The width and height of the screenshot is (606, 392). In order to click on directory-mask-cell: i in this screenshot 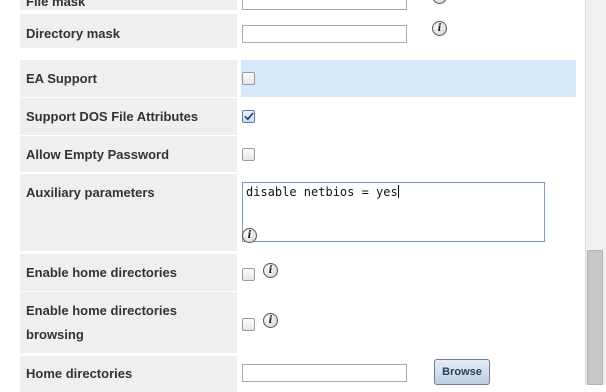, I will do `click(408, 31)`.